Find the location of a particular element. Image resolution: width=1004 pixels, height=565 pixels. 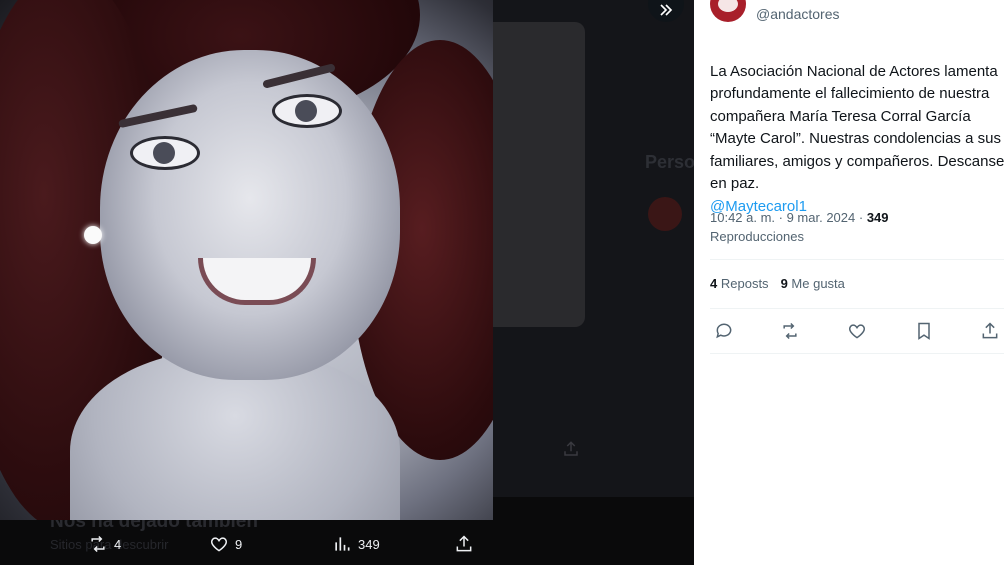

avatar is located at coordinates (728, 11).